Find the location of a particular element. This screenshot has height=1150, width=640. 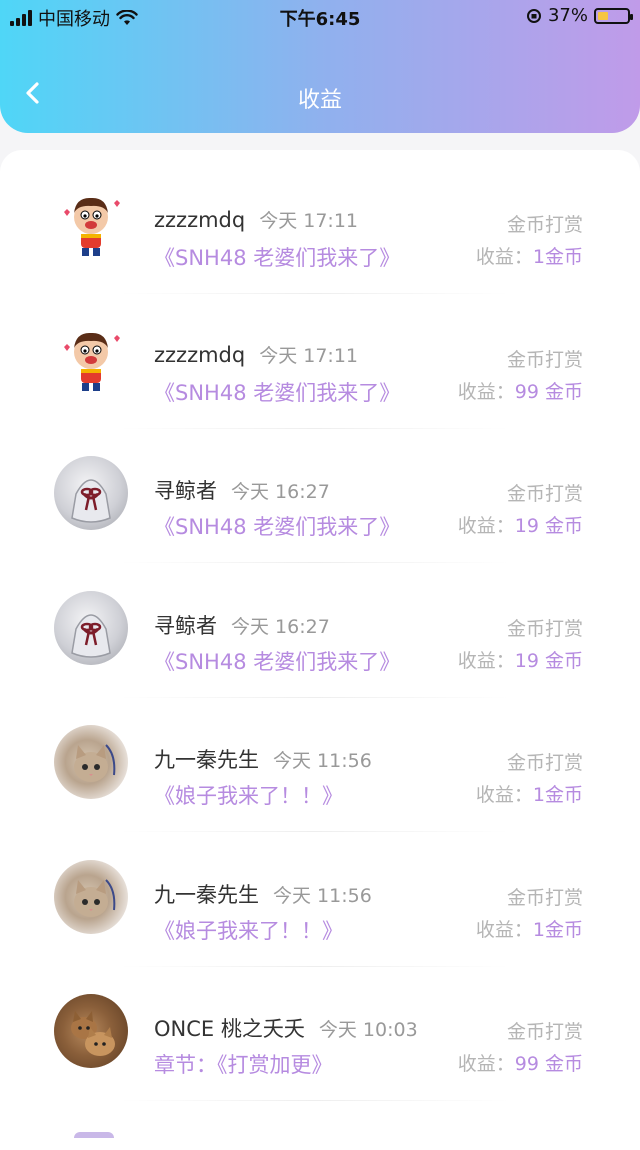

timestamp: 今天 10:03 is located at coordinates (368, 1030).